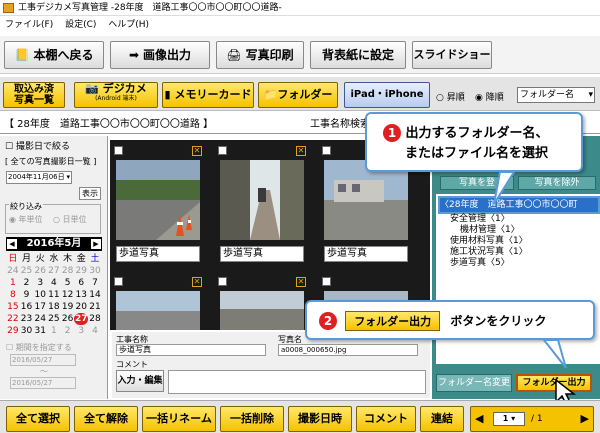 This screenshot has height=433, width=600. I want to click on folder-tree-item: 機材管理〈1〉, so click(489, 230).